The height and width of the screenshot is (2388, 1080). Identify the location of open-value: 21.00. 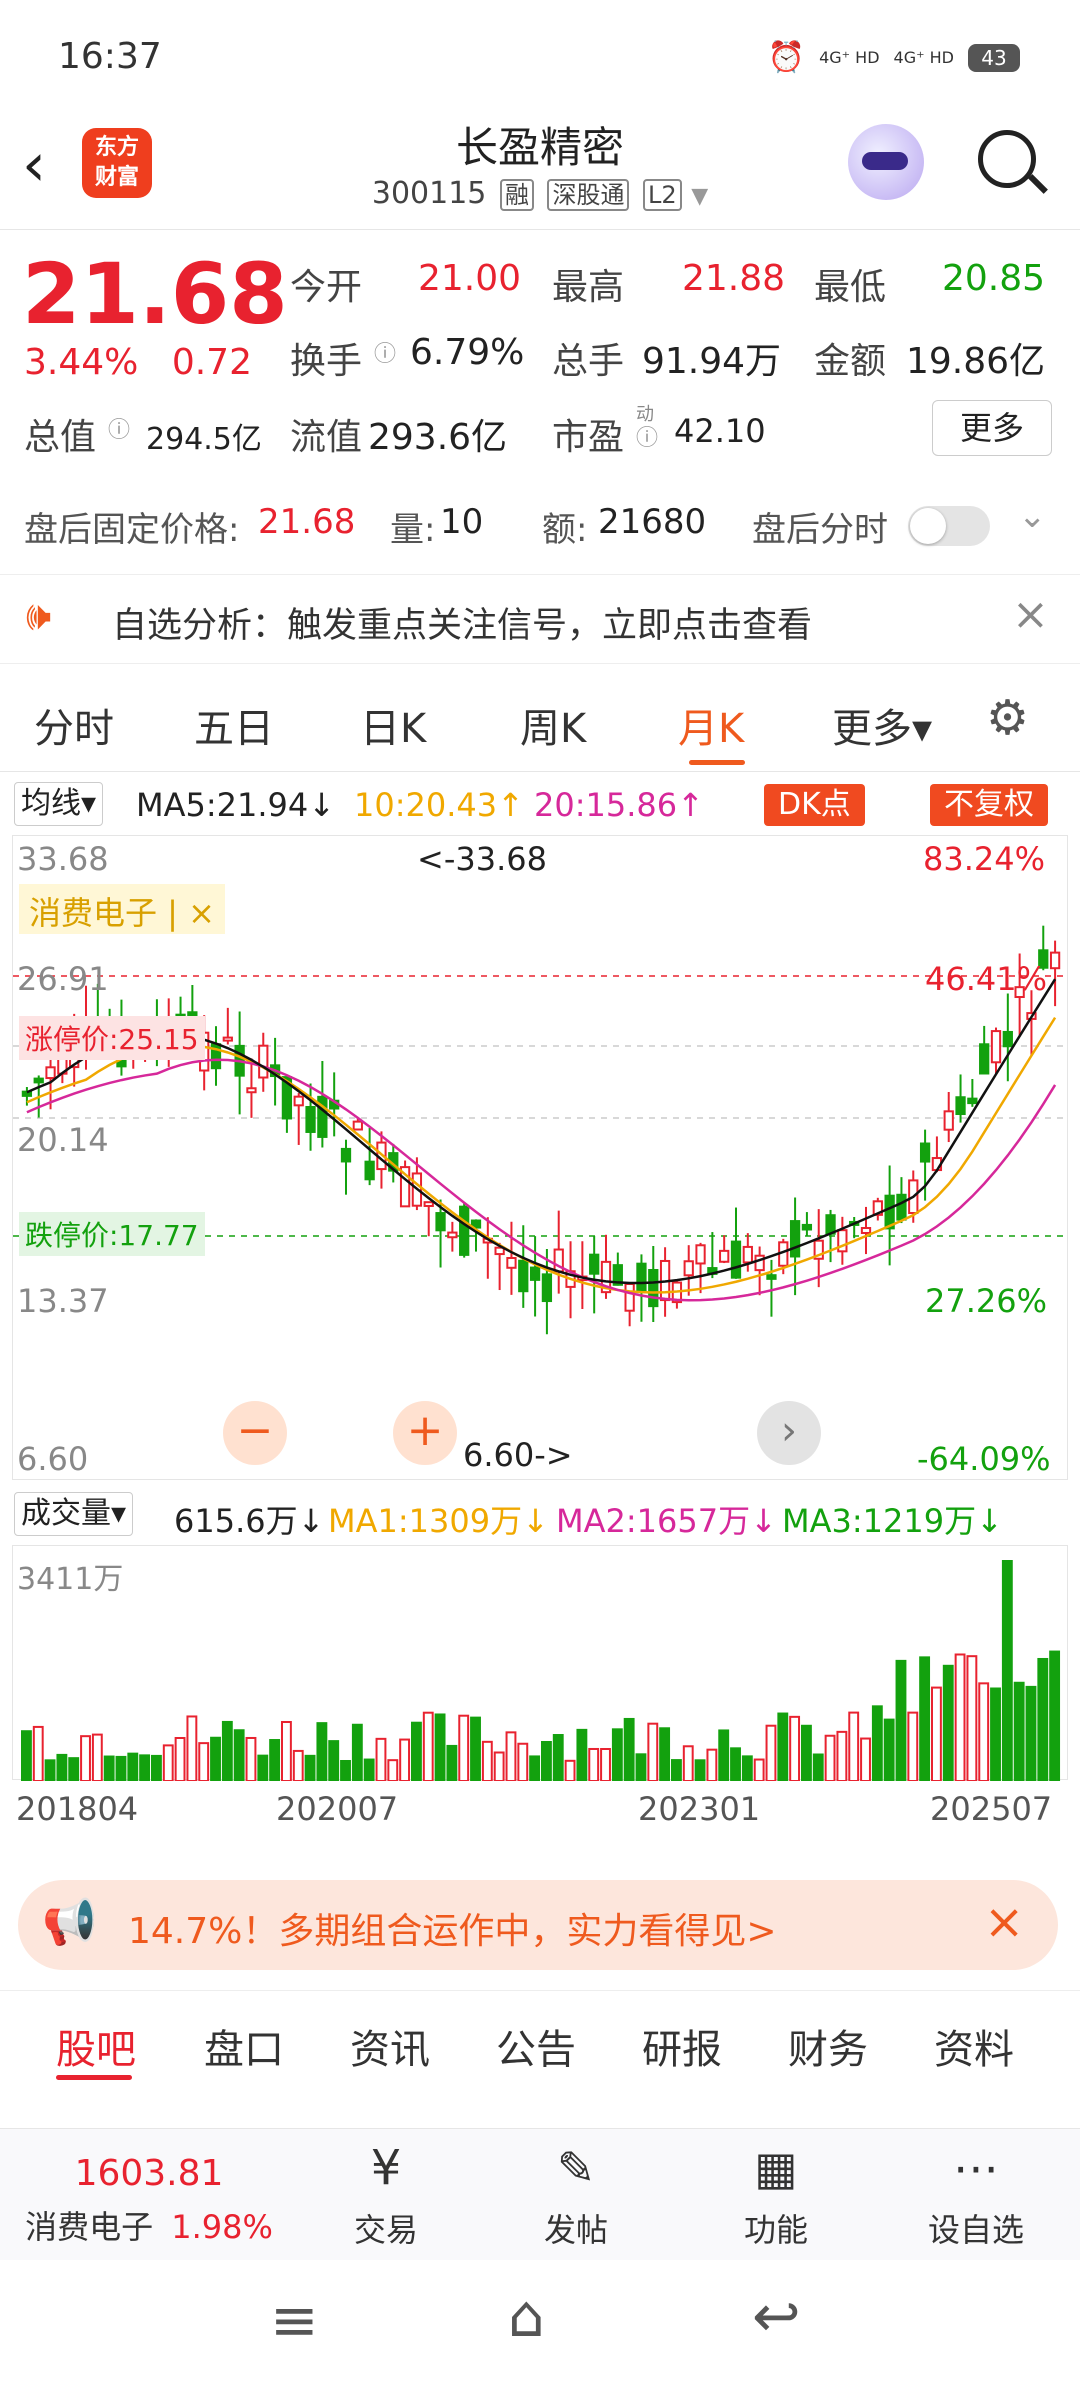
(470, 278).